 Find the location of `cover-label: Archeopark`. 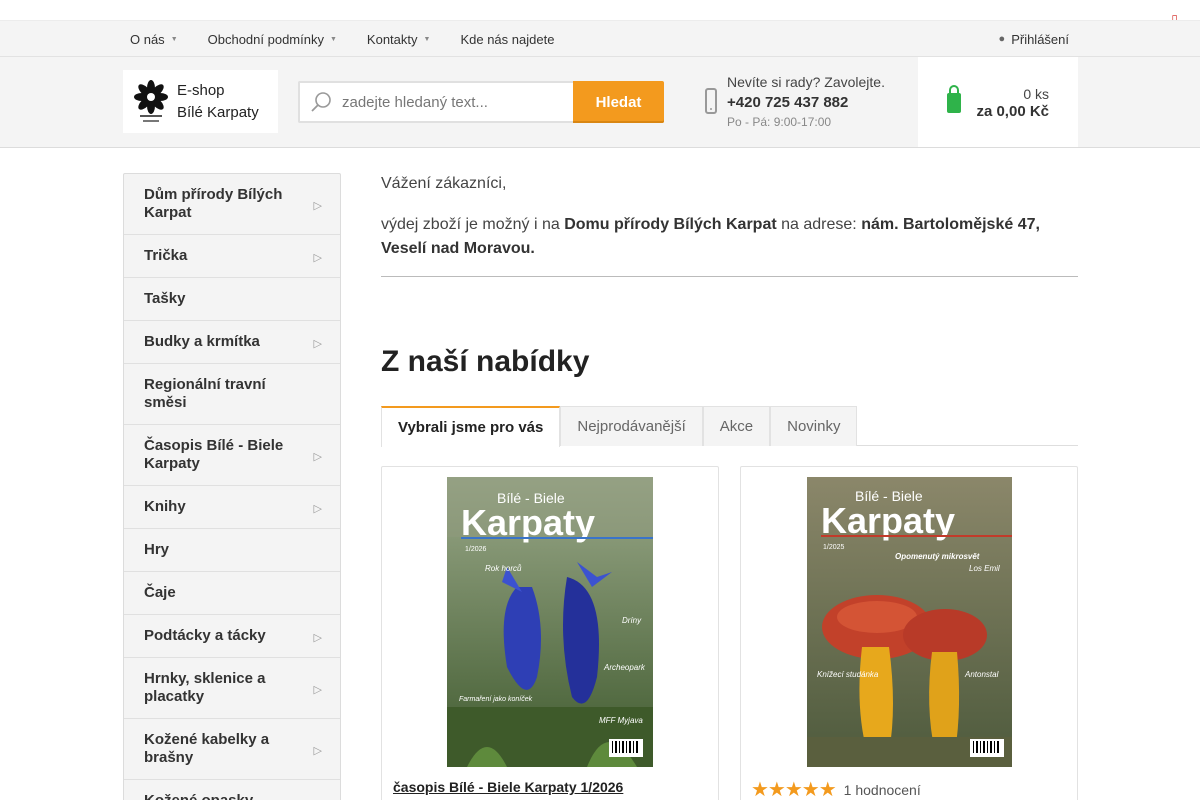

cover-label: Archeopark is located at coordinates (624, 667).